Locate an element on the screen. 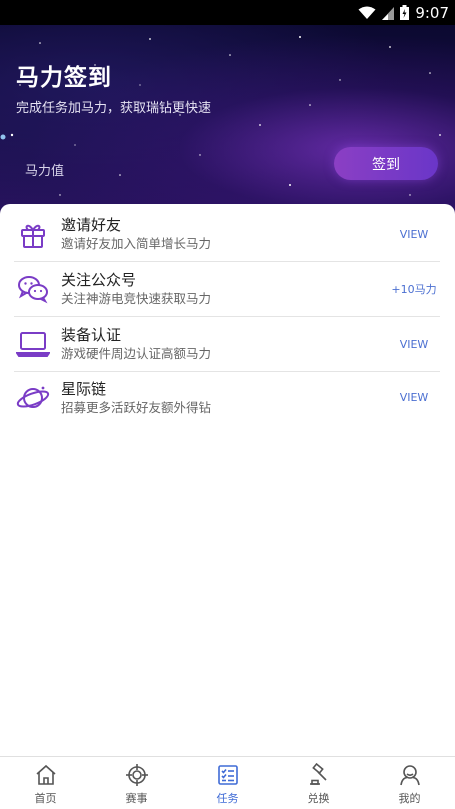  page-subtitle: 完成任务加马力，获取瑞钻更快速 is located at coordinates (114, 108).